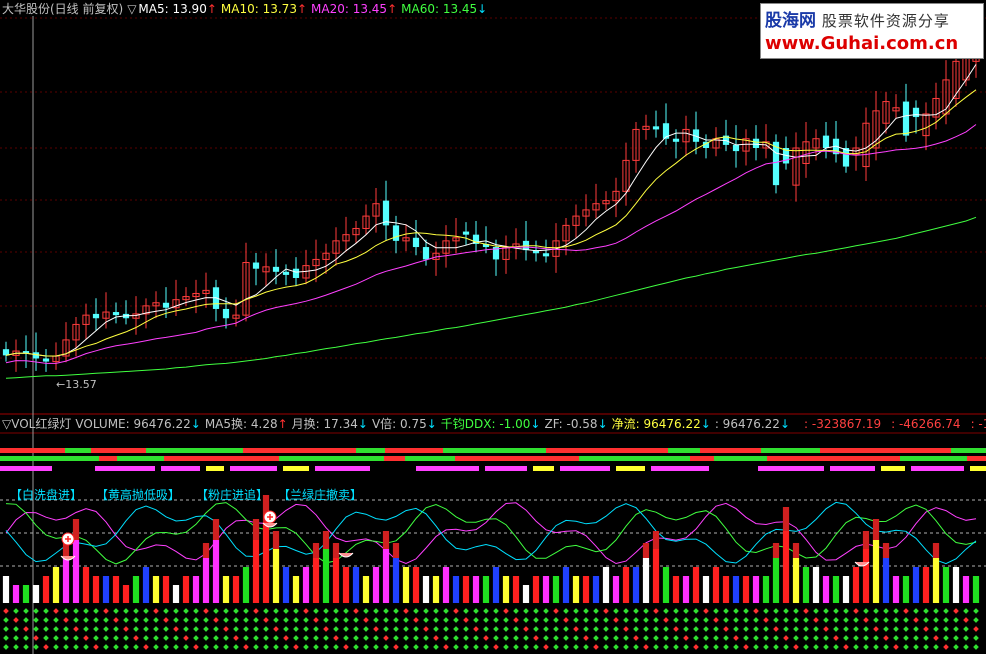 Image resolution: width=986 pixels, height=654 pixels. What do you see at coordinates (785, 424) in the screenshot?
I see `unnamed-arrow-icon: ↓` at bounding box center [785, 424].